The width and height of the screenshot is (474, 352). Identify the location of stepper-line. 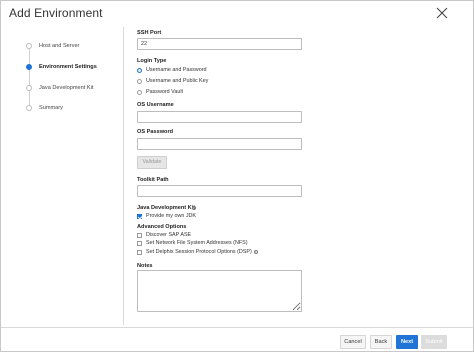
(29, 78).